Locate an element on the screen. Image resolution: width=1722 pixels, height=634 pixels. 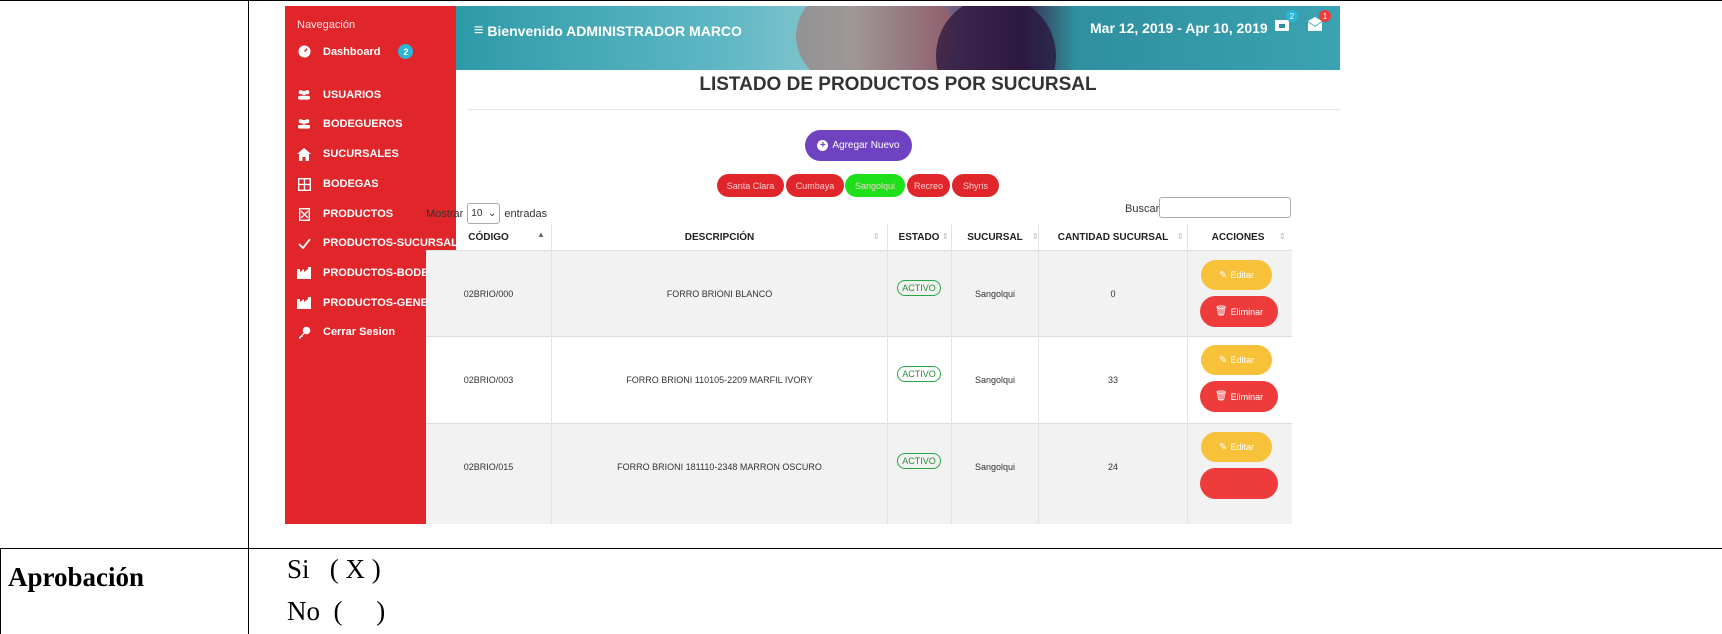
page-size-select: 10 ⌄ is located at coordinates (484, 213).